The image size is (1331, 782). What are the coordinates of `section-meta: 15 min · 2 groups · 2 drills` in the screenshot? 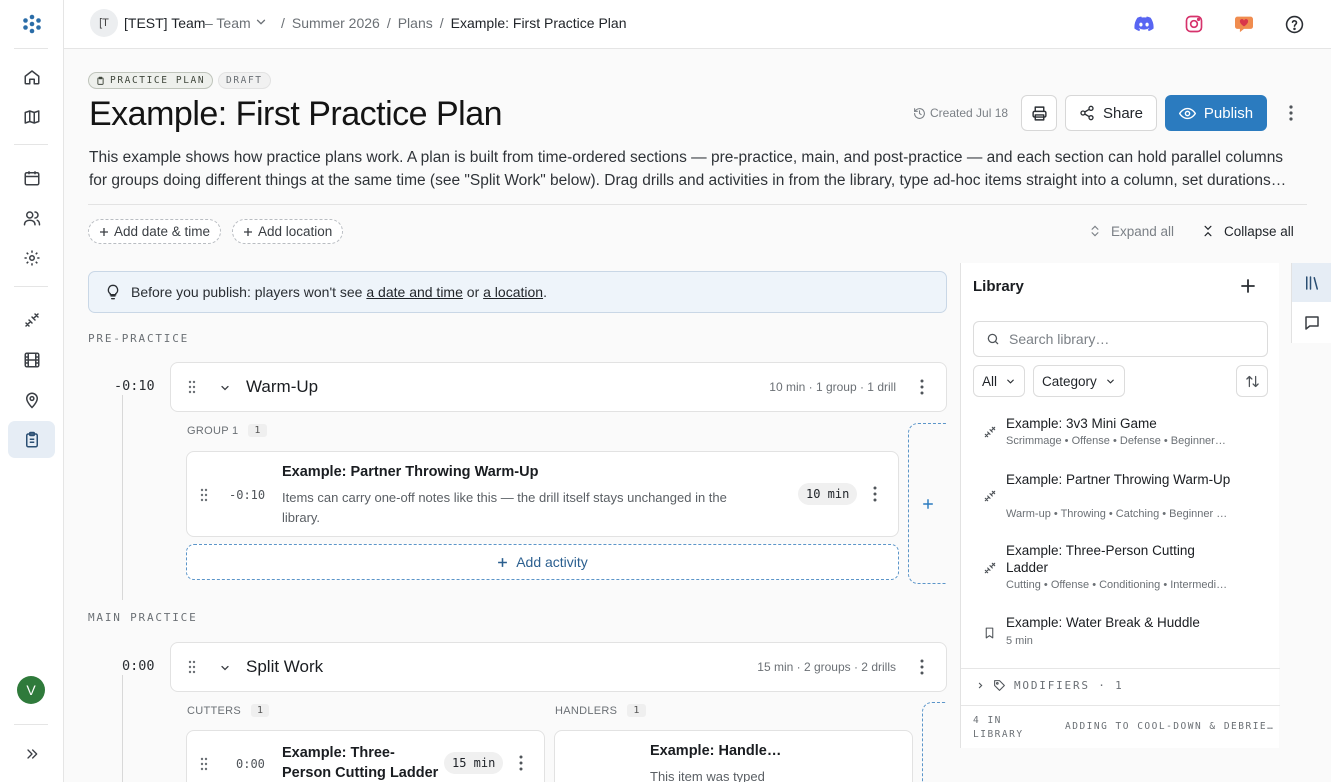 It's located at (826, 667).